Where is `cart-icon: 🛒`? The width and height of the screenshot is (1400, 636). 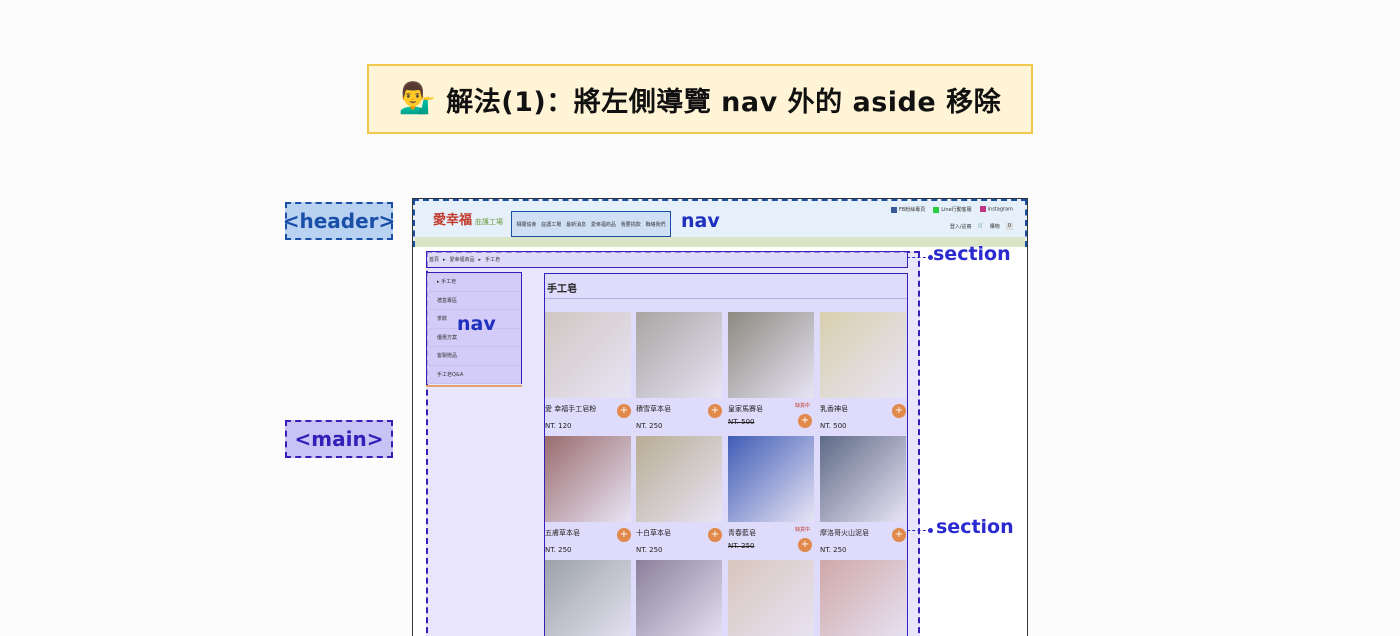 cart-icon: 🛒 is located at coordinates (981, 226).